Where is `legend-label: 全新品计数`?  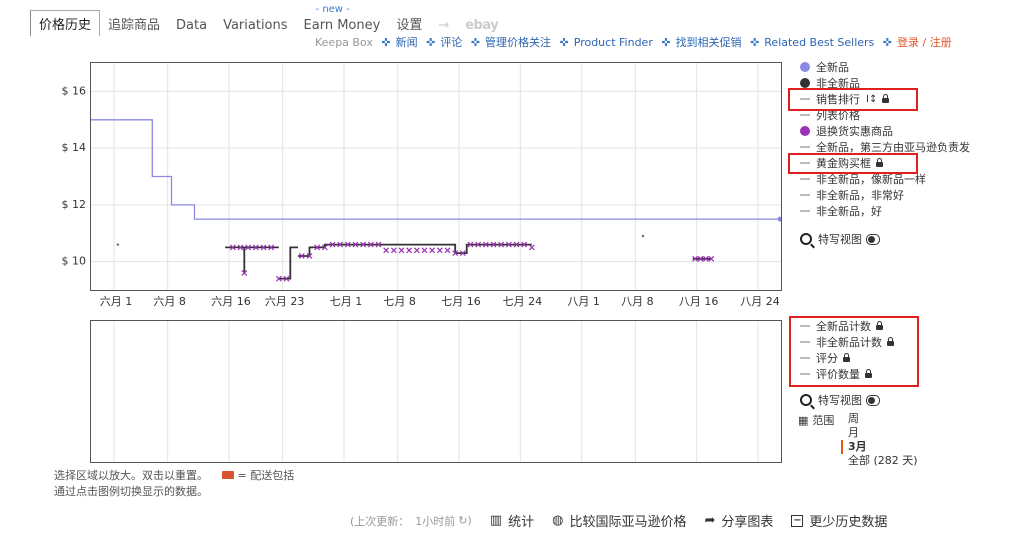 legend-label: 全新品计数 is located at coordinates (843, 326).